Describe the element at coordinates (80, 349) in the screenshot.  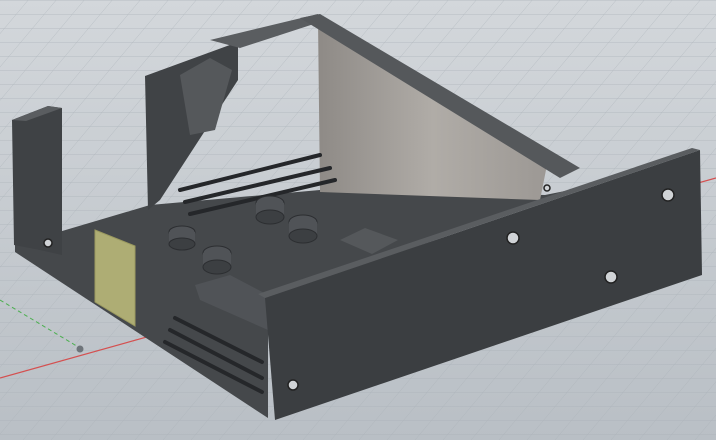
I see `origin-point` at that location.